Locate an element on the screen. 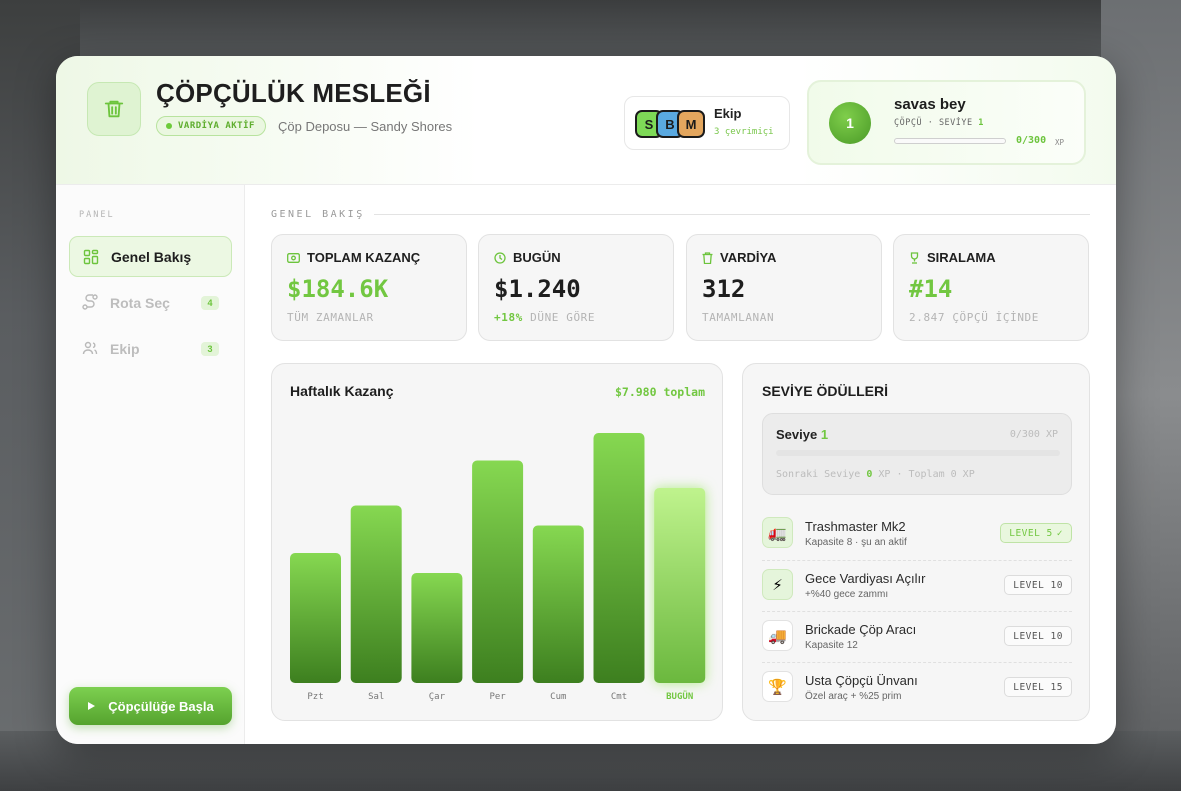 The image size is (1181, 791). level-progress-bar is located at coordinates (918, 453).